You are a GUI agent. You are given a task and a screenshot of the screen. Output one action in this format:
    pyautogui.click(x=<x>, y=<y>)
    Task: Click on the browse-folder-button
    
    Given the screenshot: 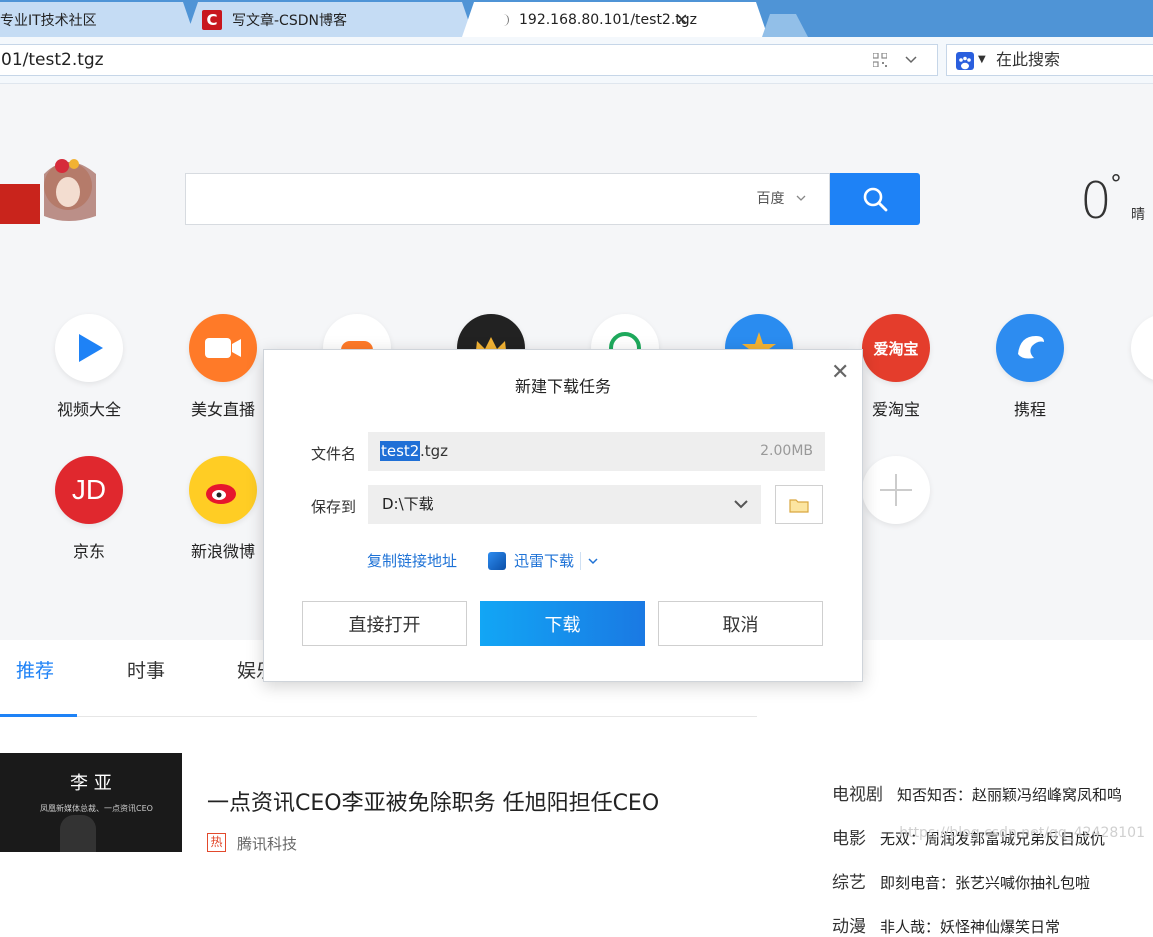 What is the action you would take?
    pyautogui.click(x=799, y=504)
    